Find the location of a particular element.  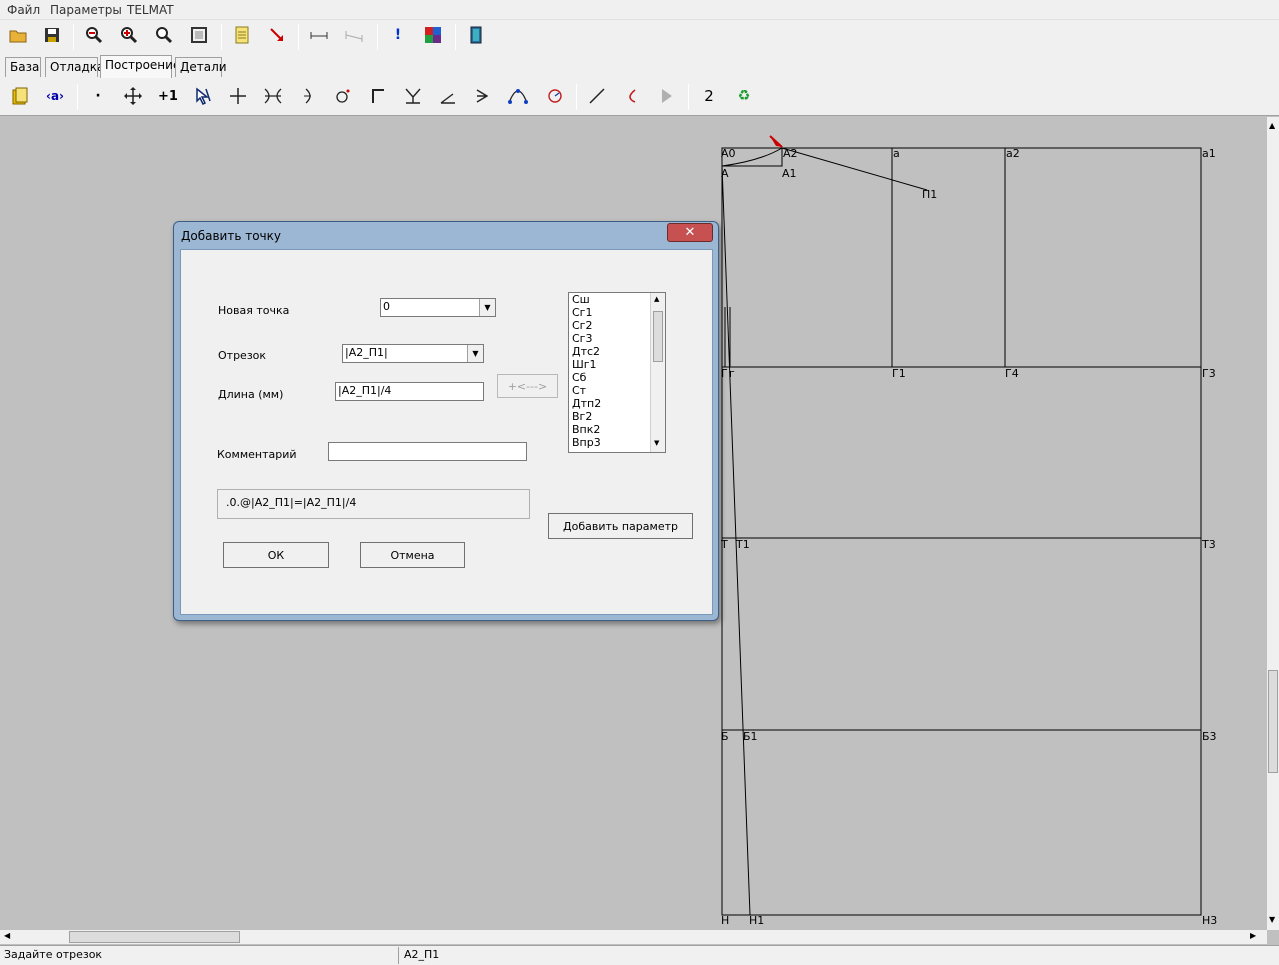

zoom-icon is located at coordinates (164, 35).